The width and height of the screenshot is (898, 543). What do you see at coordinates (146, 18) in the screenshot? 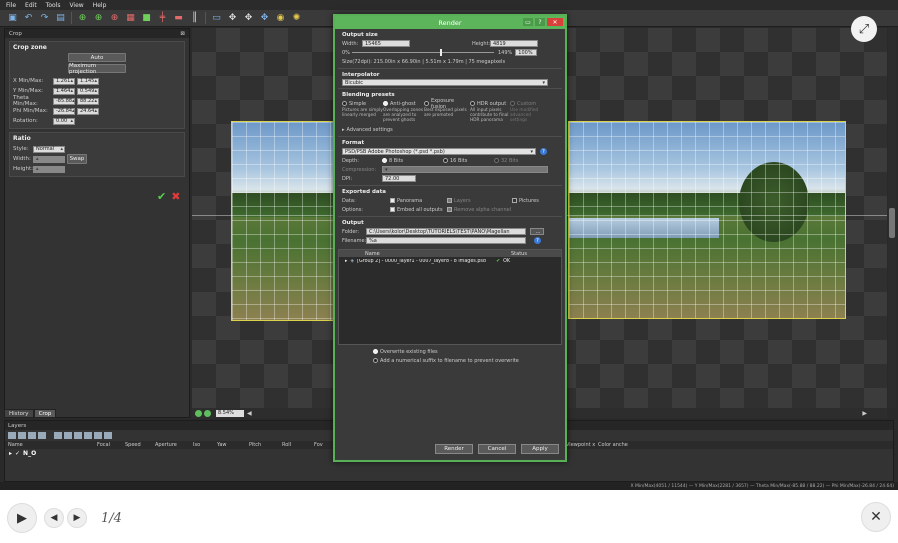
I see `crop-icon: ■` at bounding box center [146, 18].